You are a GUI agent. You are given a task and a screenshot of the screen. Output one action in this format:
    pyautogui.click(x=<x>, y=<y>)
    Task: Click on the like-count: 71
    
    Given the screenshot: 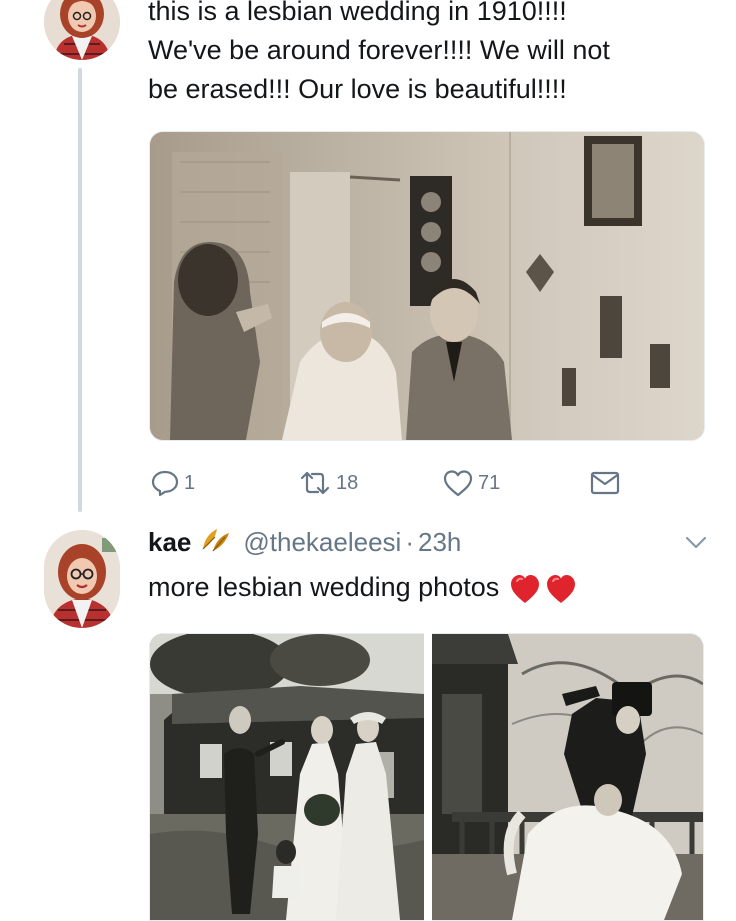 What is the action you would take?
    pyautogui.click(x=489, y=482)
    